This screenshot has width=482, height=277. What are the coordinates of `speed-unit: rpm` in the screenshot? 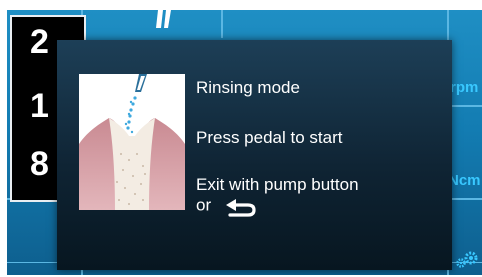 It's located at (464, 87).